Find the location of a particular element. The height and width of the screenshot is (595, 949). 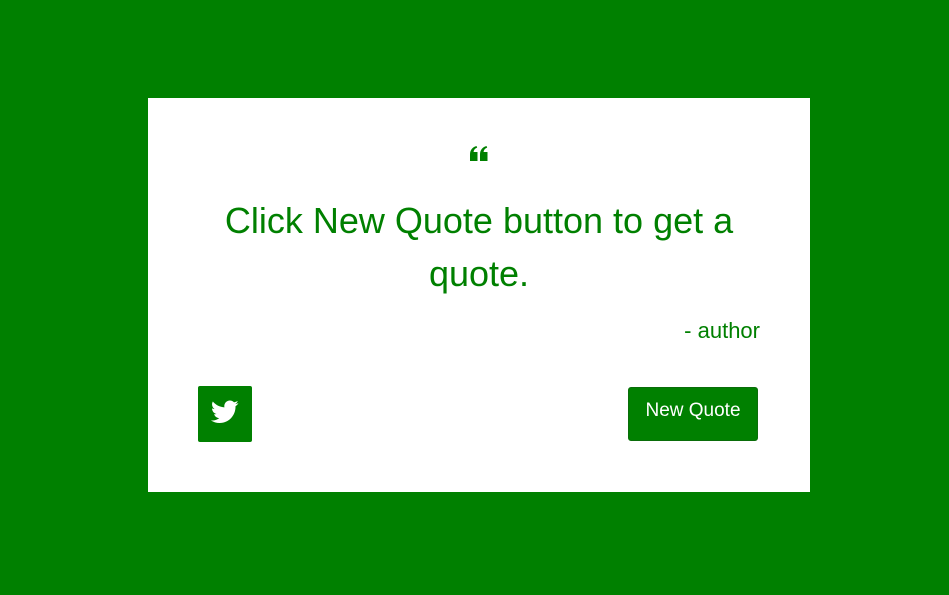

quote-left-icon is located at coordinates (479, 156).